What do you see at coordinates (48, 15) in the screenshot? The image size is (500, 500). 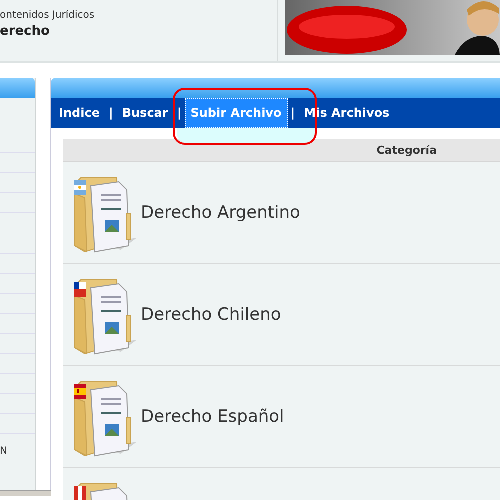 I see `site-subtitle: ontenidos Jurídicos` at bounding box center [48, 15].